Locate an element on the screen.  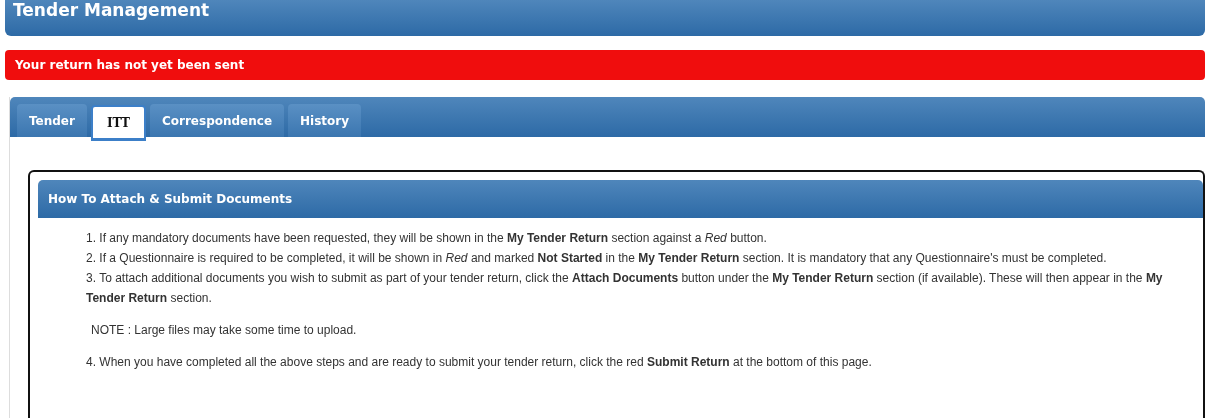
panel-title: How To Attach & Submit Documents is located at coordinates (620, 199).